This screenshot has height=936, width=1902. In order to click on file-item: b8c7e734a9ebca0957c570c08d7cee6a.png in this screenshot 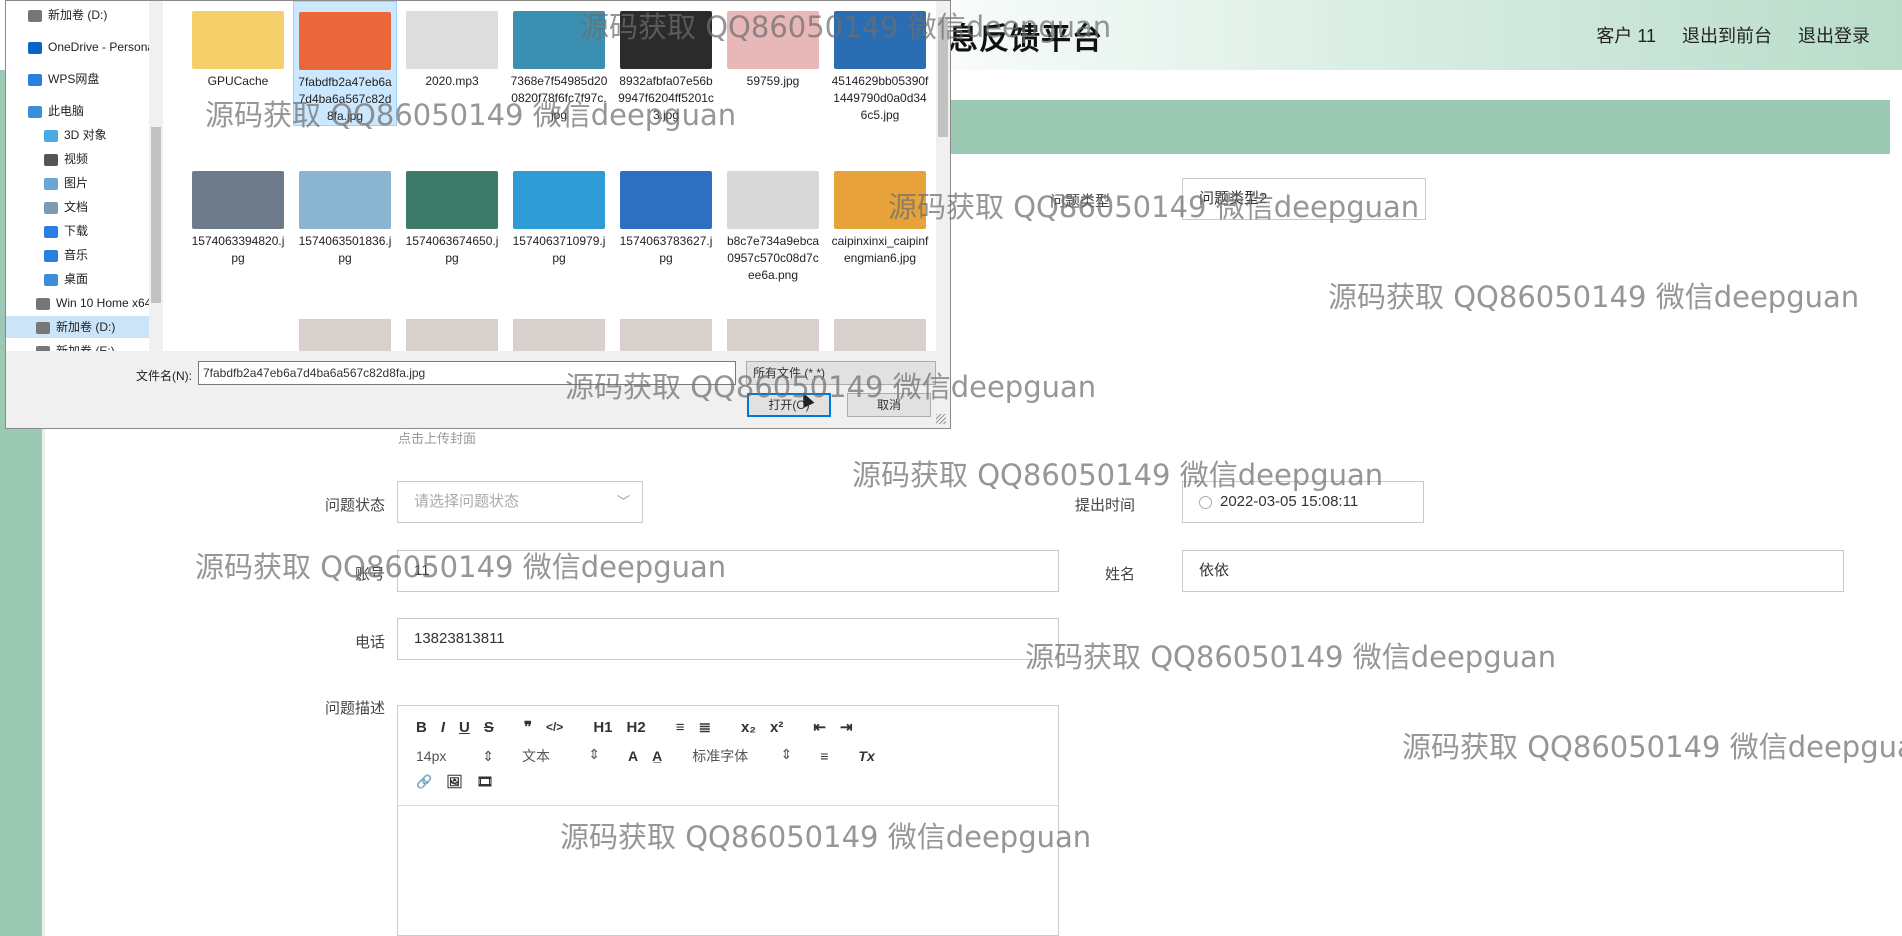, I will do `click(773, 222)`.